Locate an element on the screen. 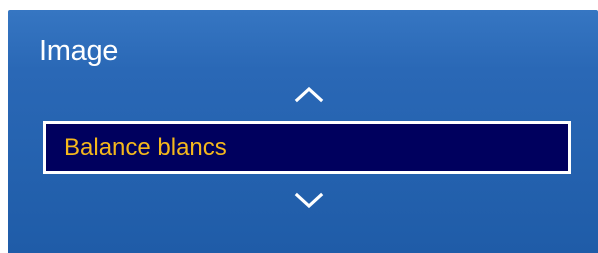 The width and height of the screenshot is (598, 253). menu-title: Image is located at coordinates (79, 51).